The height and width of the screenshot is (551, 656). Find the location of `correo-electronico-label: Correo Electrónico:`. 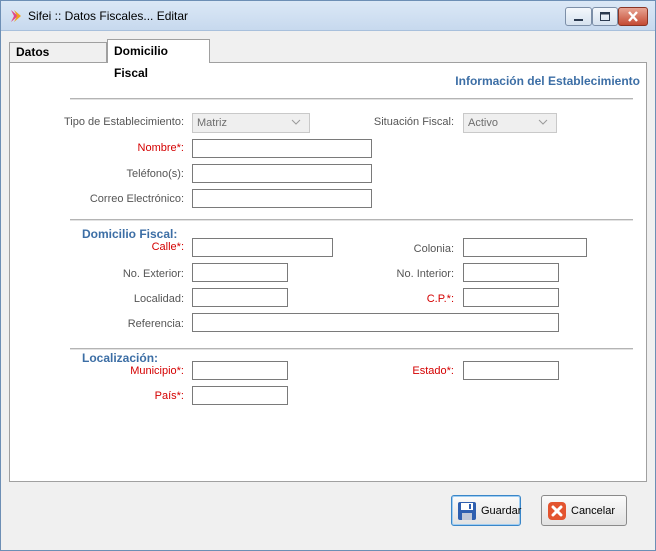

correo-electronico-label: Correo Electrónico: is located at coordinates (136, 199).